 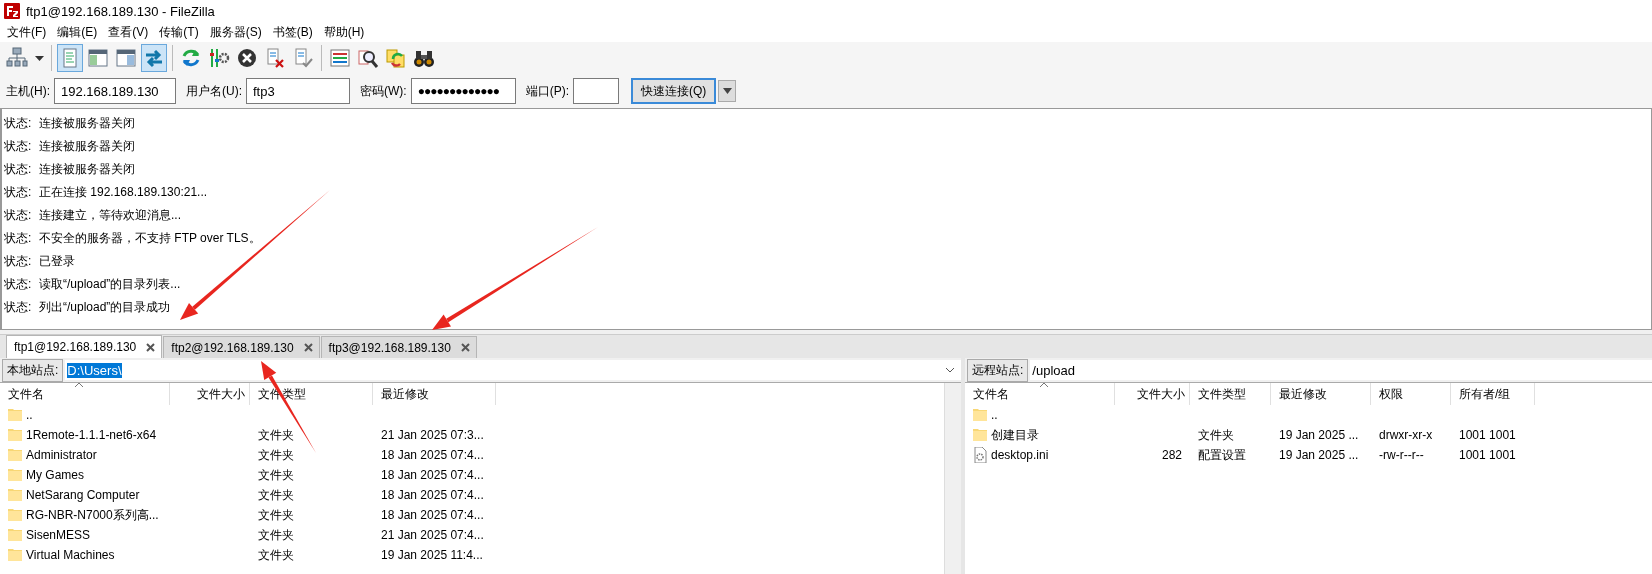 What do you see at coordinates (1341, 370) in the screenshot?
I see `path-field: /upload` at bounding box center [1341, 370].